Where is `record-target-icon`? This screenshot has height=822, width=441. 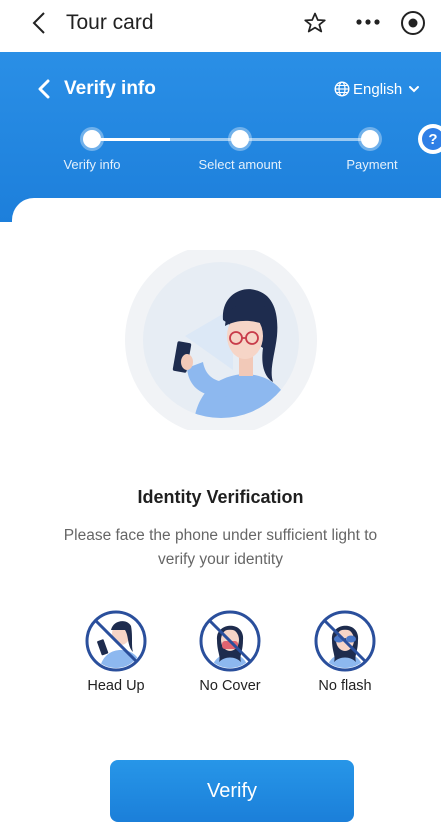
record-target-icon is located at coordinates (413, 23).